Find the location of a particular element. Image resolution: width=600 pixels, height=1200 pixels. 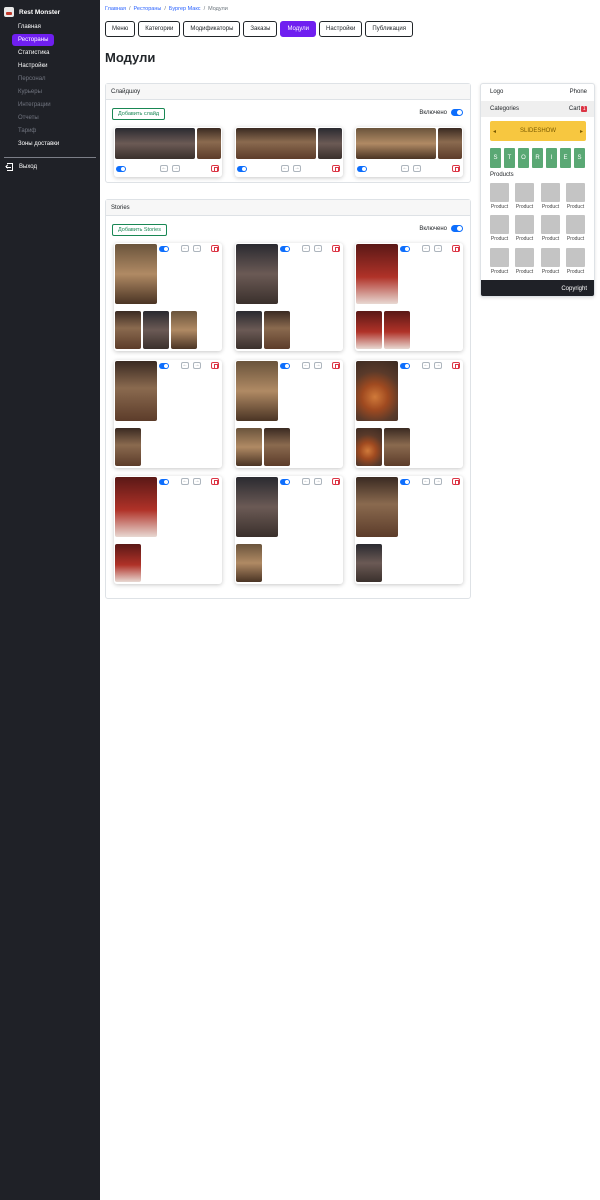

slide-image is located at coordinates (396, 143).